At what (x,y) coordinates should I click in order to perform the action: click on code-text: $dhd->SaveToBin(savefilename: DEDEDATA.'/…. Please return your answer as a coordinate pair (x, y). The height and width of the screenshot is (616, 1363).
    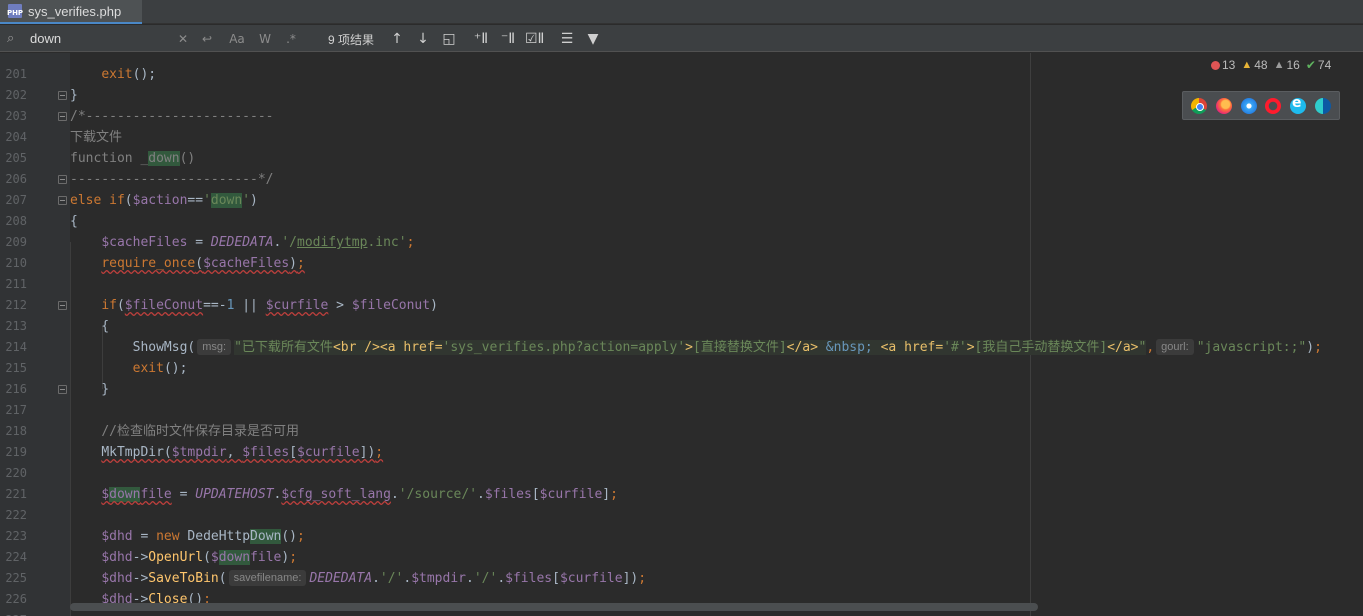
    Looking at the image, I should click on (374, 578).